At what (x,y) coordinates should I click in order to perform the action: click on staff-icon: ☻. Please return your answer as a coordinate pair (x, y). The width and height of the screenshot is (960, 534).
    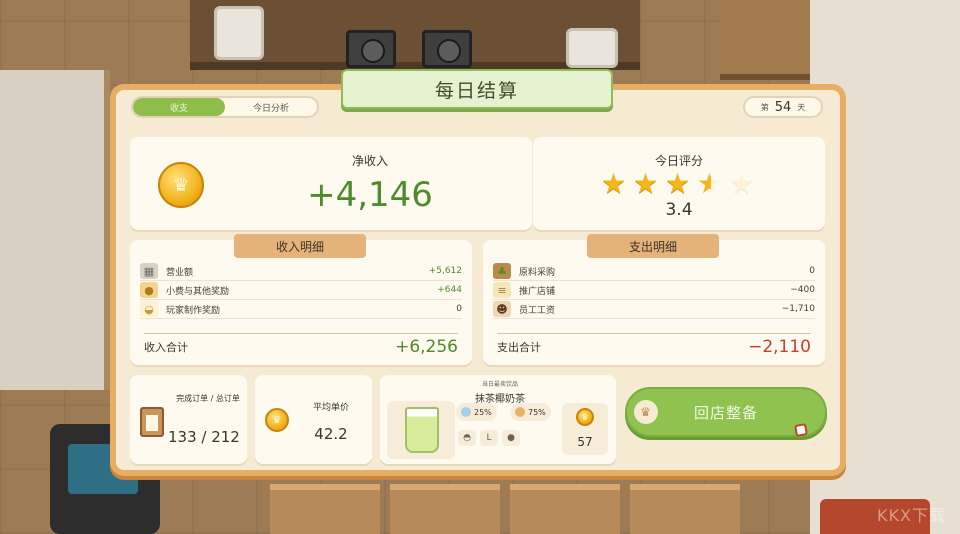
    Looking at the image, I should click on (502, 309).